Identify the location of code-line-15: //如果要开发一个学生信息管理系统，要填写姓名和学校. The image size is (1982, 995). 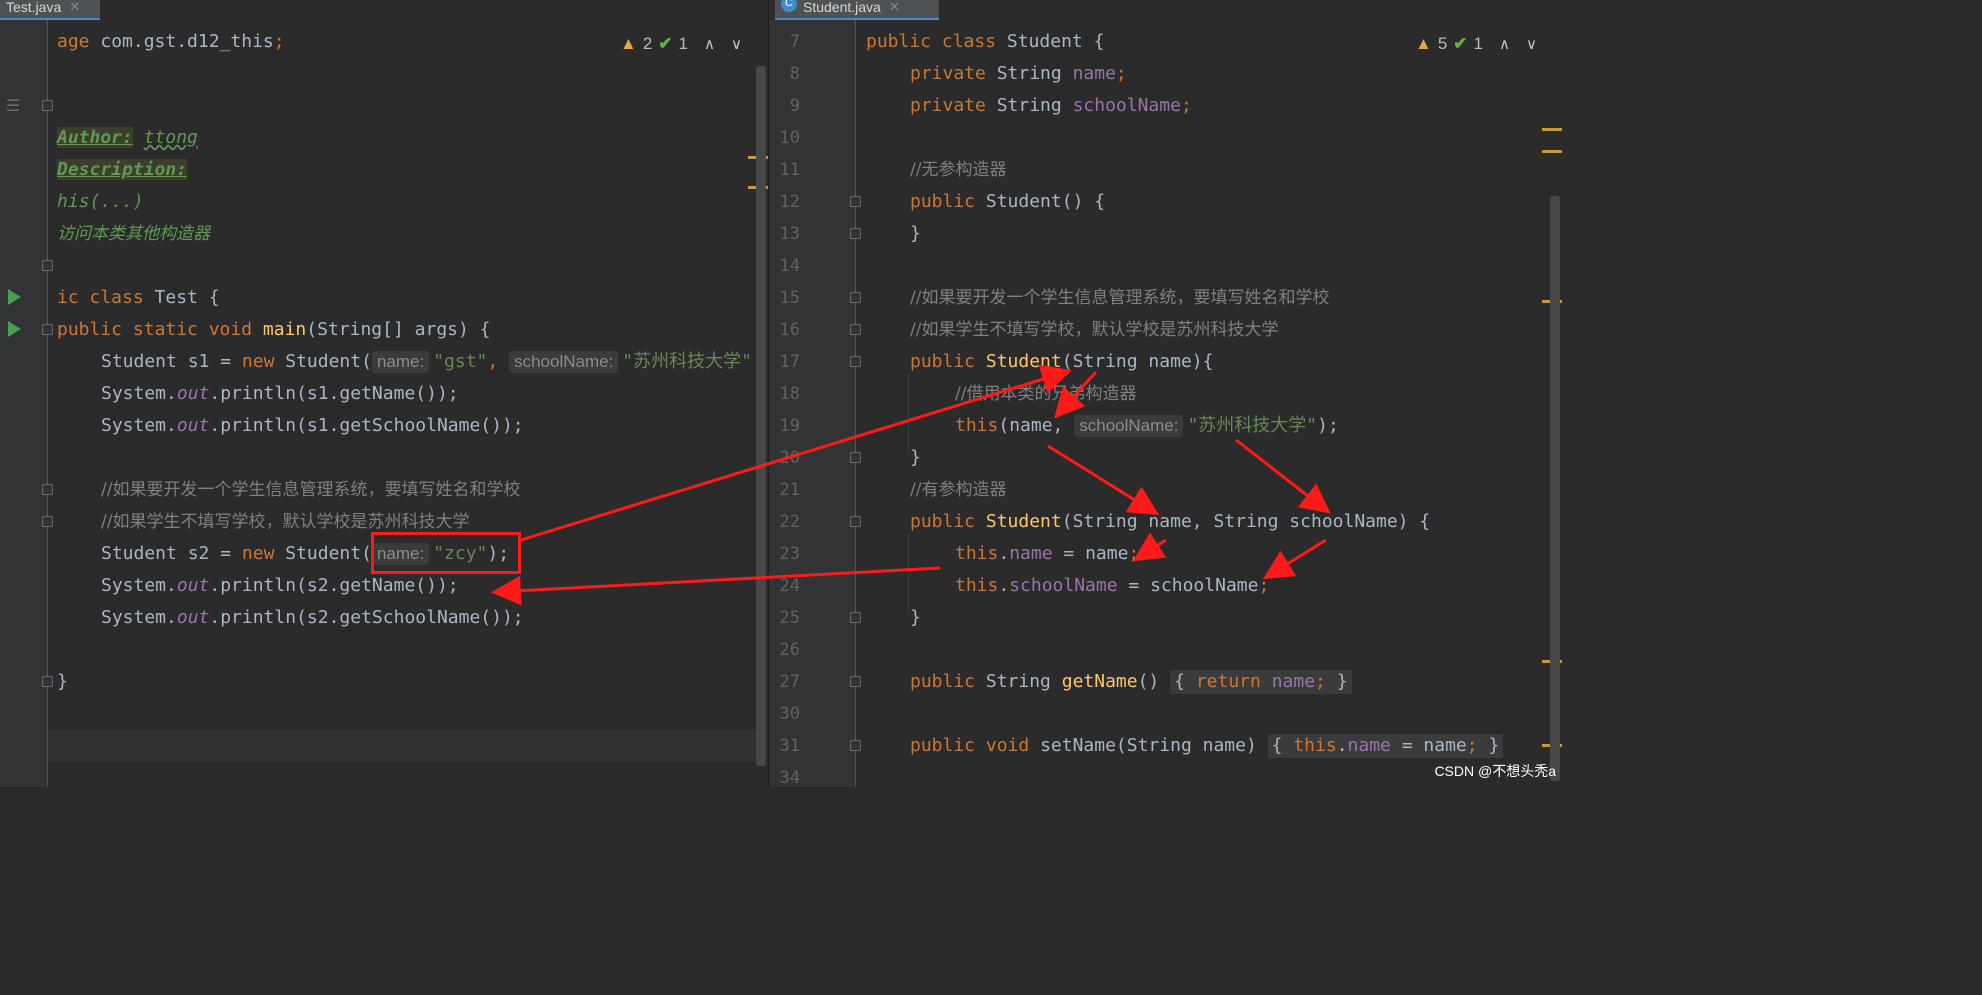
(1120, 298).